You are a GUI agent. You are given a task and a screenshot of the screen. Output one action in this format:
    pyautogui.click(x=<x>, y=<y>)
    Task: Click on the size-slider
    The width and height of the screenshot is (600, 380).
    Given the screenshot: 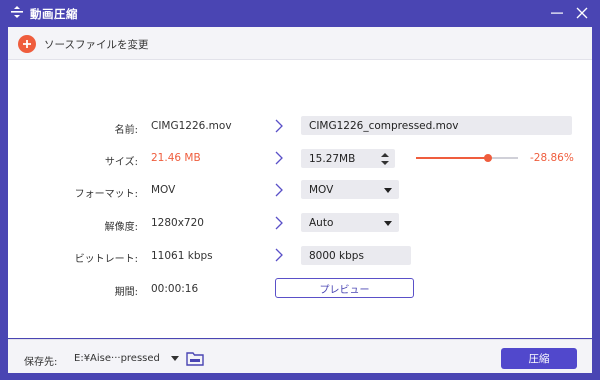 What is the action you would take?
    pyautogui.click(x=467, y=158)
    